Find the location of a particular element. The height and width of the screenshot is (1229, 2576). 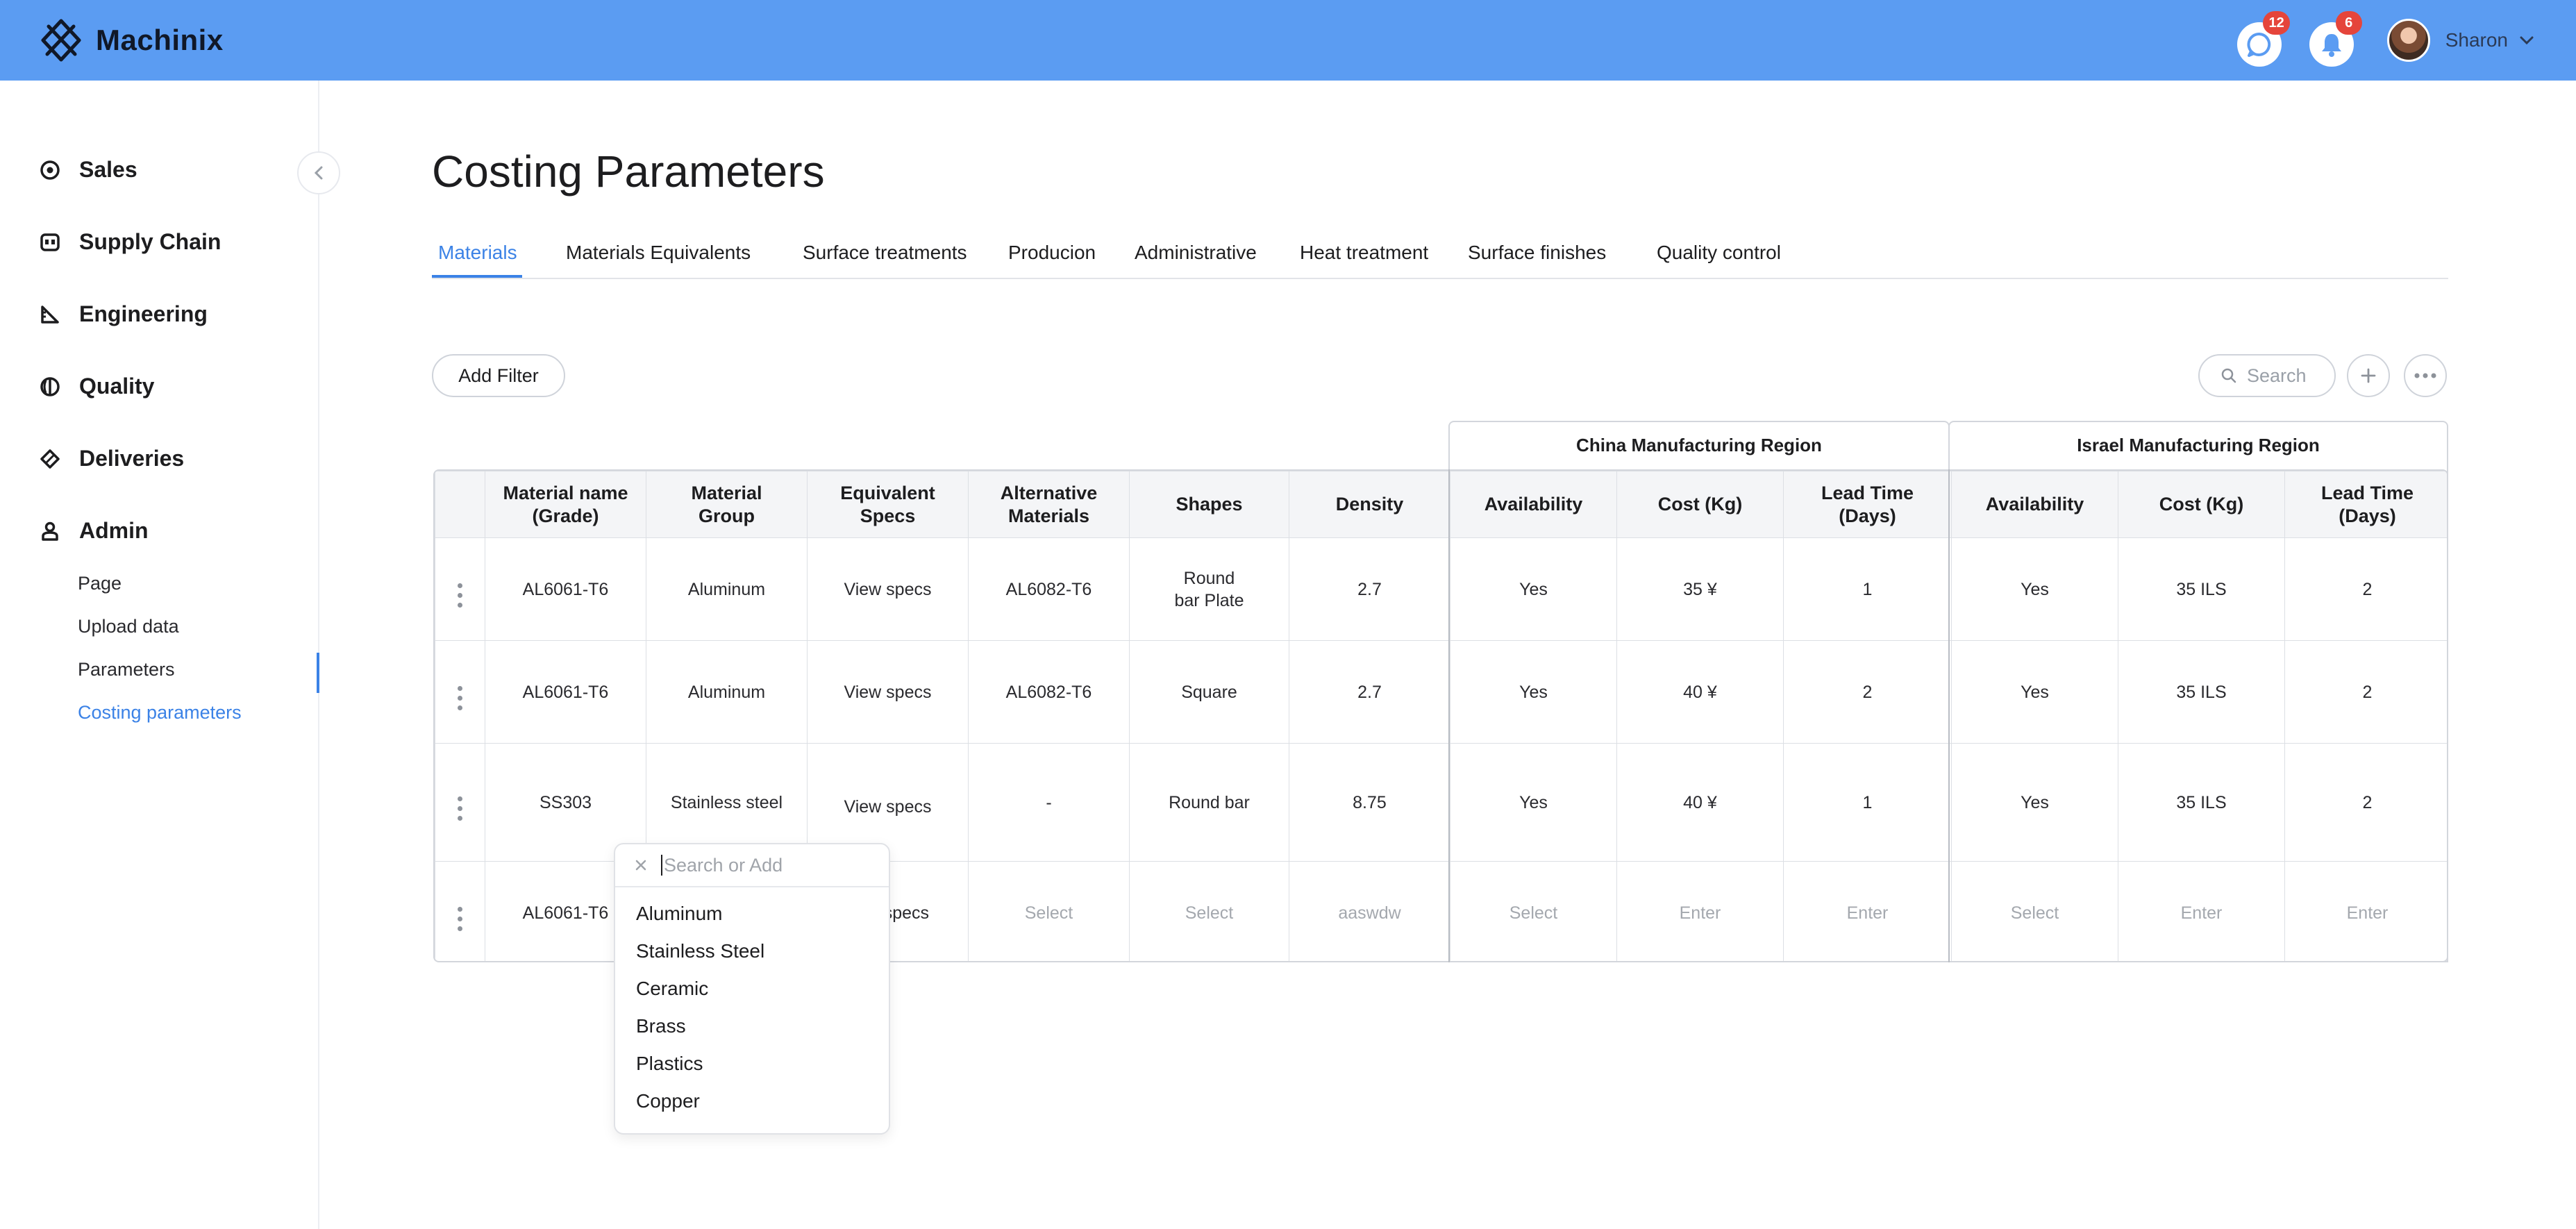

tab-quality-control: Quality control is located at coordinates (1719, 253).